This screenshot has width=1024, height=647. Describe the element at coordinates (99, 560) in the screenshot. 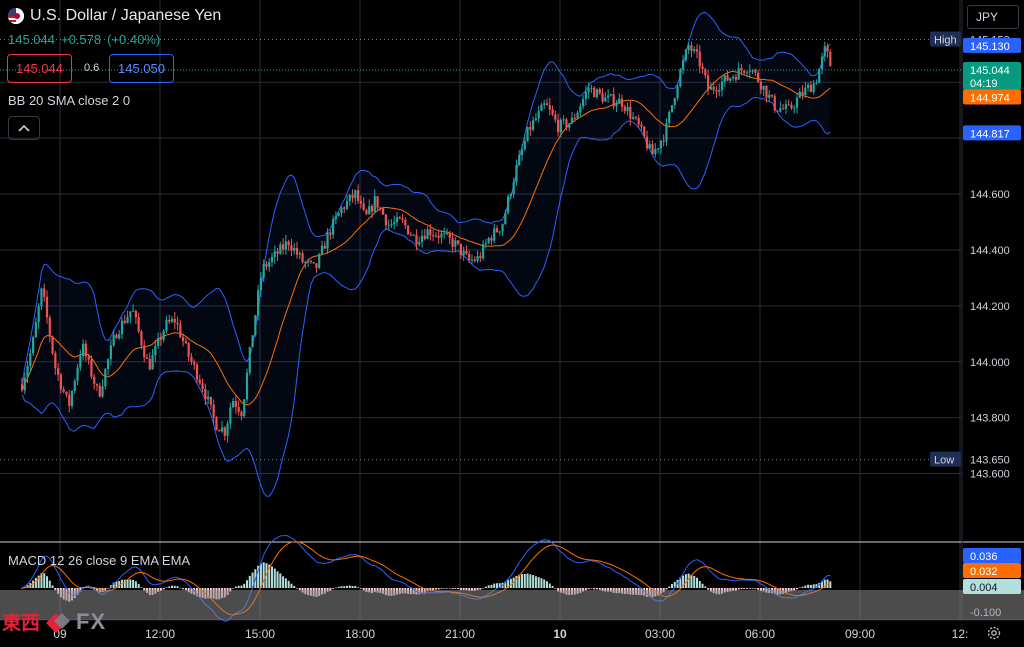

I see `macd-legend: MACD 12 26 close 9 EMA EMA` at that location.